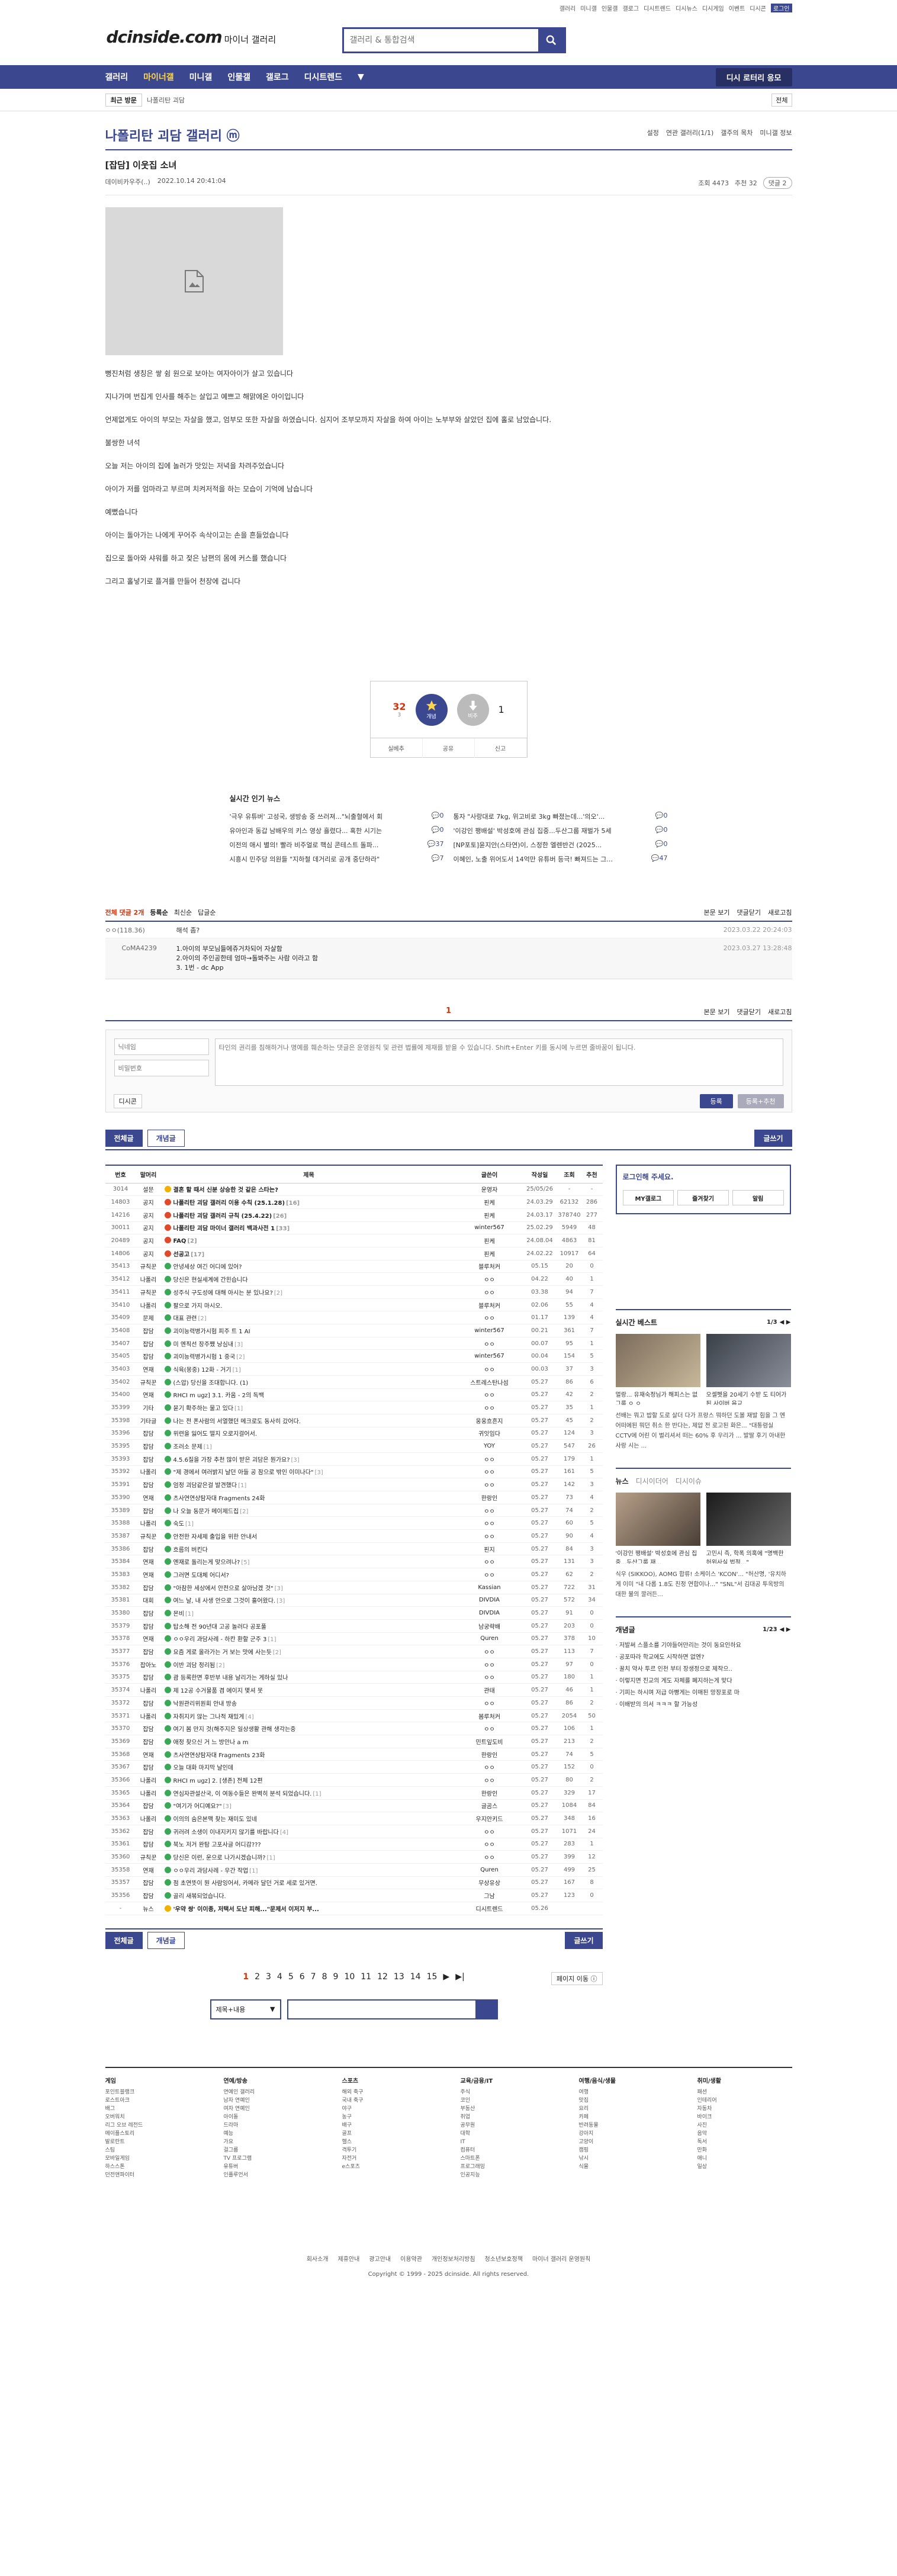  I want to click on footer-link: 연예인 갤러리, so click(271, 2092).